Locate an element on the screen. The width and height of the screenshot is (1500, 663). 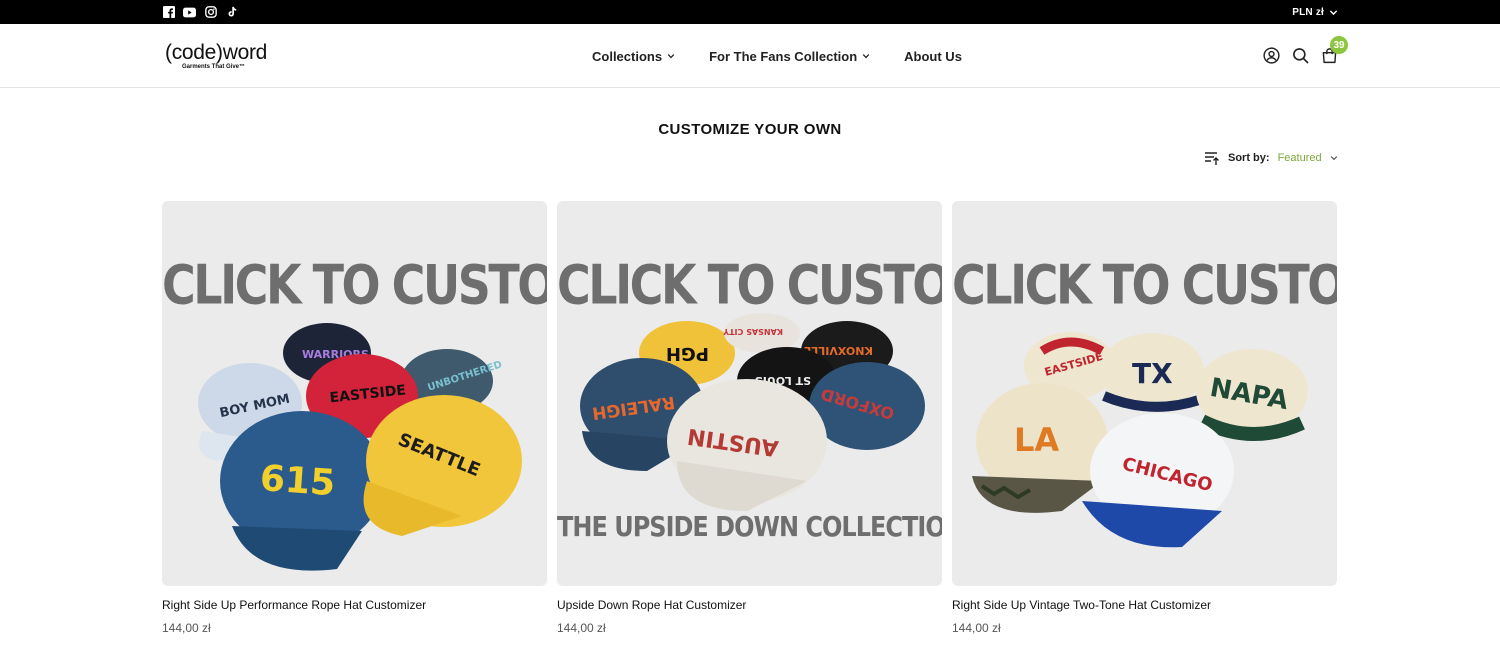
site-logo: (code)word Garments That Give™ is located at coordinates (216, 56).